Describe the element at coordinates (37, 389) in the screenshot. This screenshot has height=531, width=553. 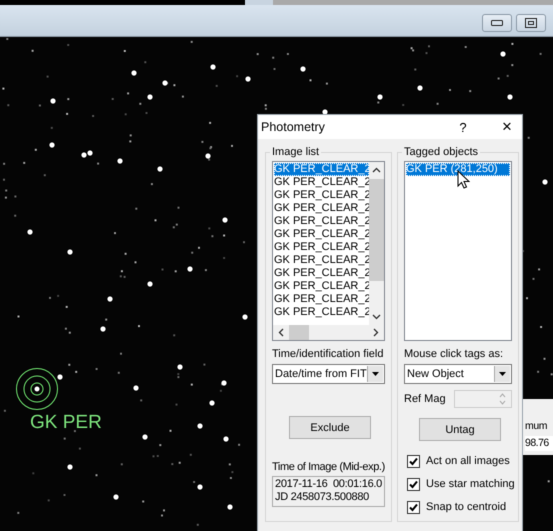
I see `target-rings-icon` at that location.